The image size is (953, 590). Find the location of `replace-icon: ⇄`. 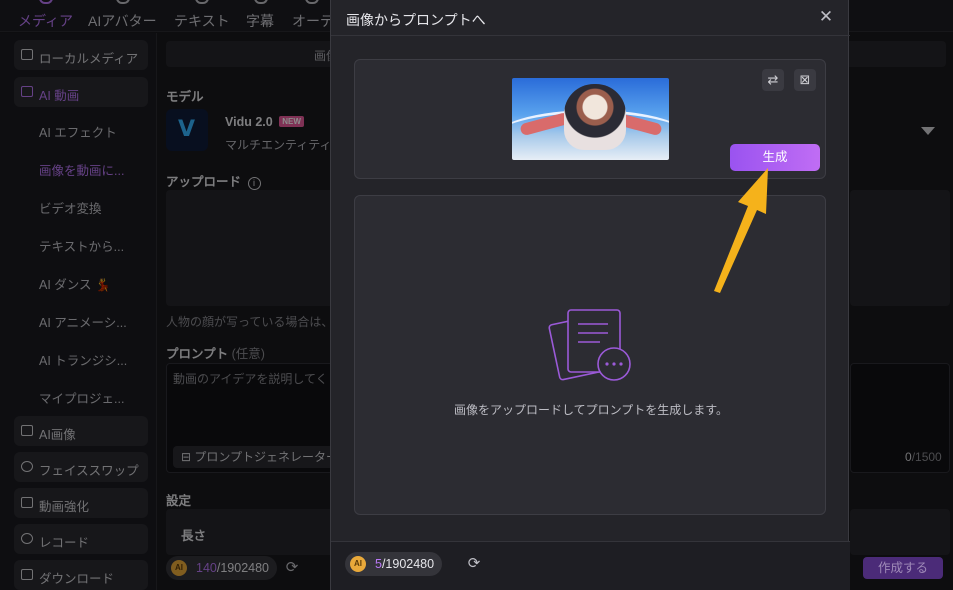

replace-icon: ⇄ is located at coordinates (773, 80).